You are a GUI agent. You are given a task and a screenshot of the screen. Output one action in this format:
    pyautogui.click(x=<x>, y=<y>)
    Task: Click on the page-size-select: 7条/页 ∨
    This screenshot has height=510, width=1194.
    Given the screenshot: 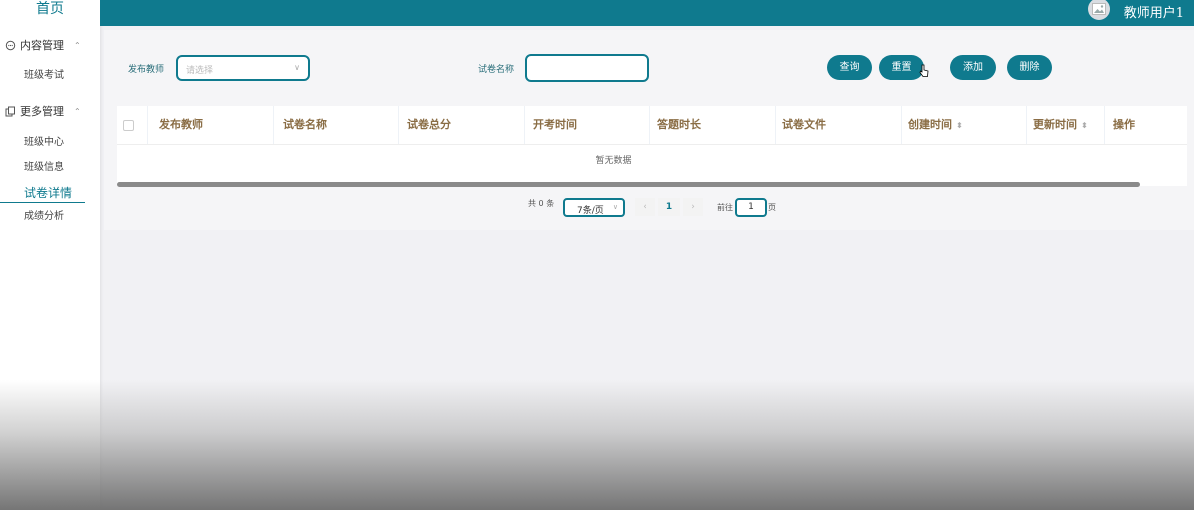 What is the action you would take?
    pyautogui.click(x=594, y=207)
    